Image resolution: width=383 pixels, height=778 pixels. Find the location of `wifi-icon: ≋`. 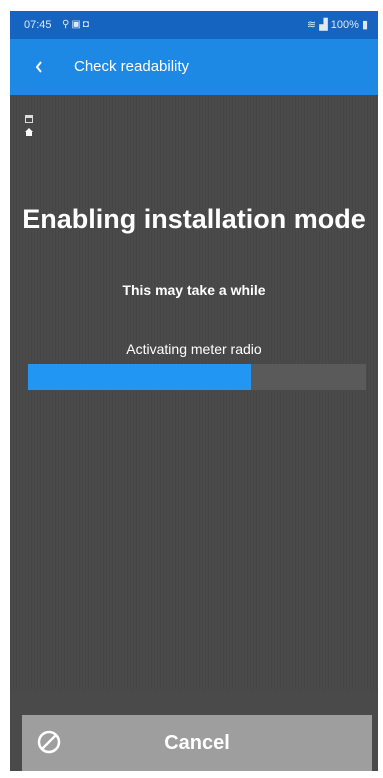

wifi-icon: ≋ is located at coordinates (311, 25).